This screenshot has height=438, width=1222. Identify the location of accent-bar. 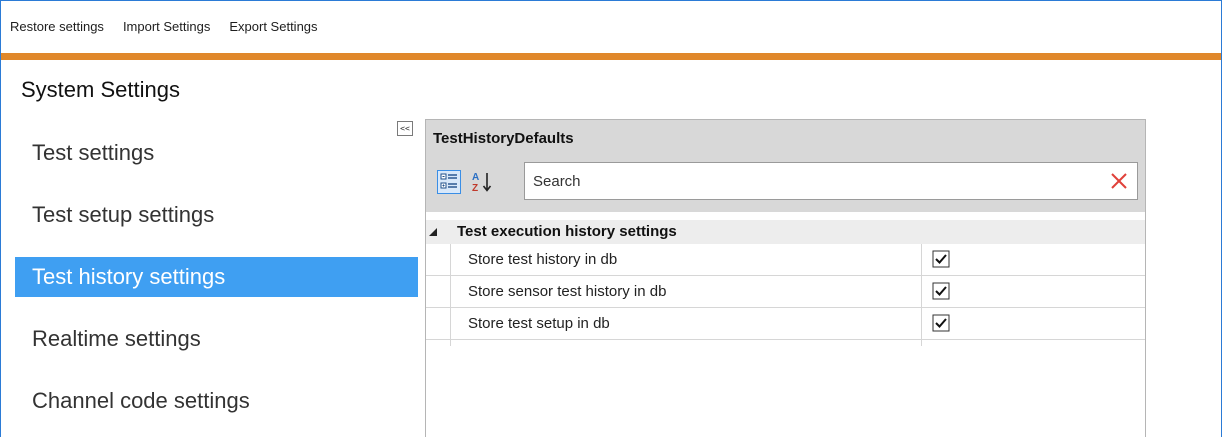
(611, 56).